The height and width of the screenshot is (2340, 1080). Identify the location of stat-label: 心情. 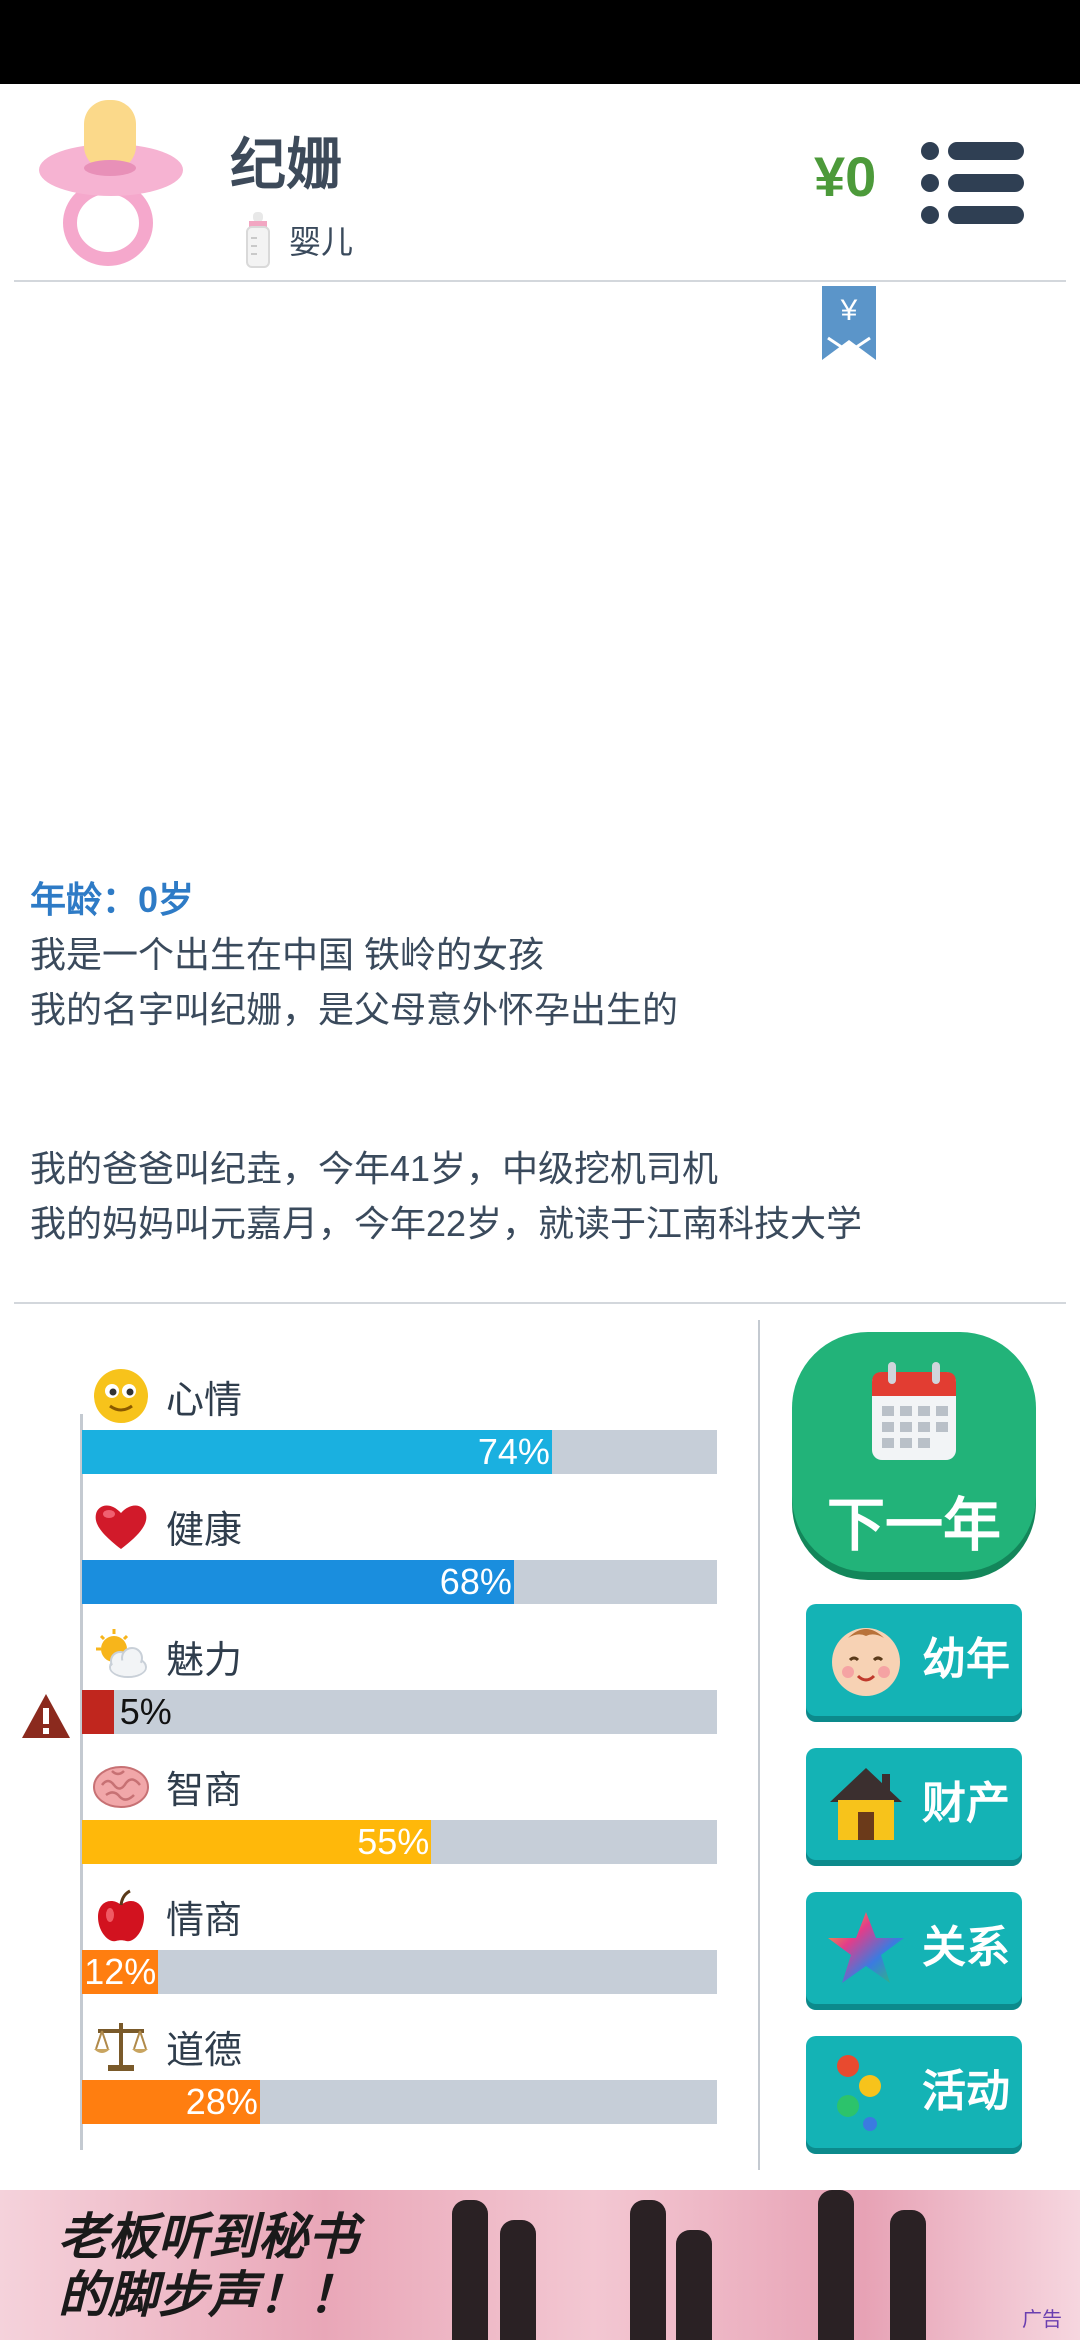
(204, 1400).